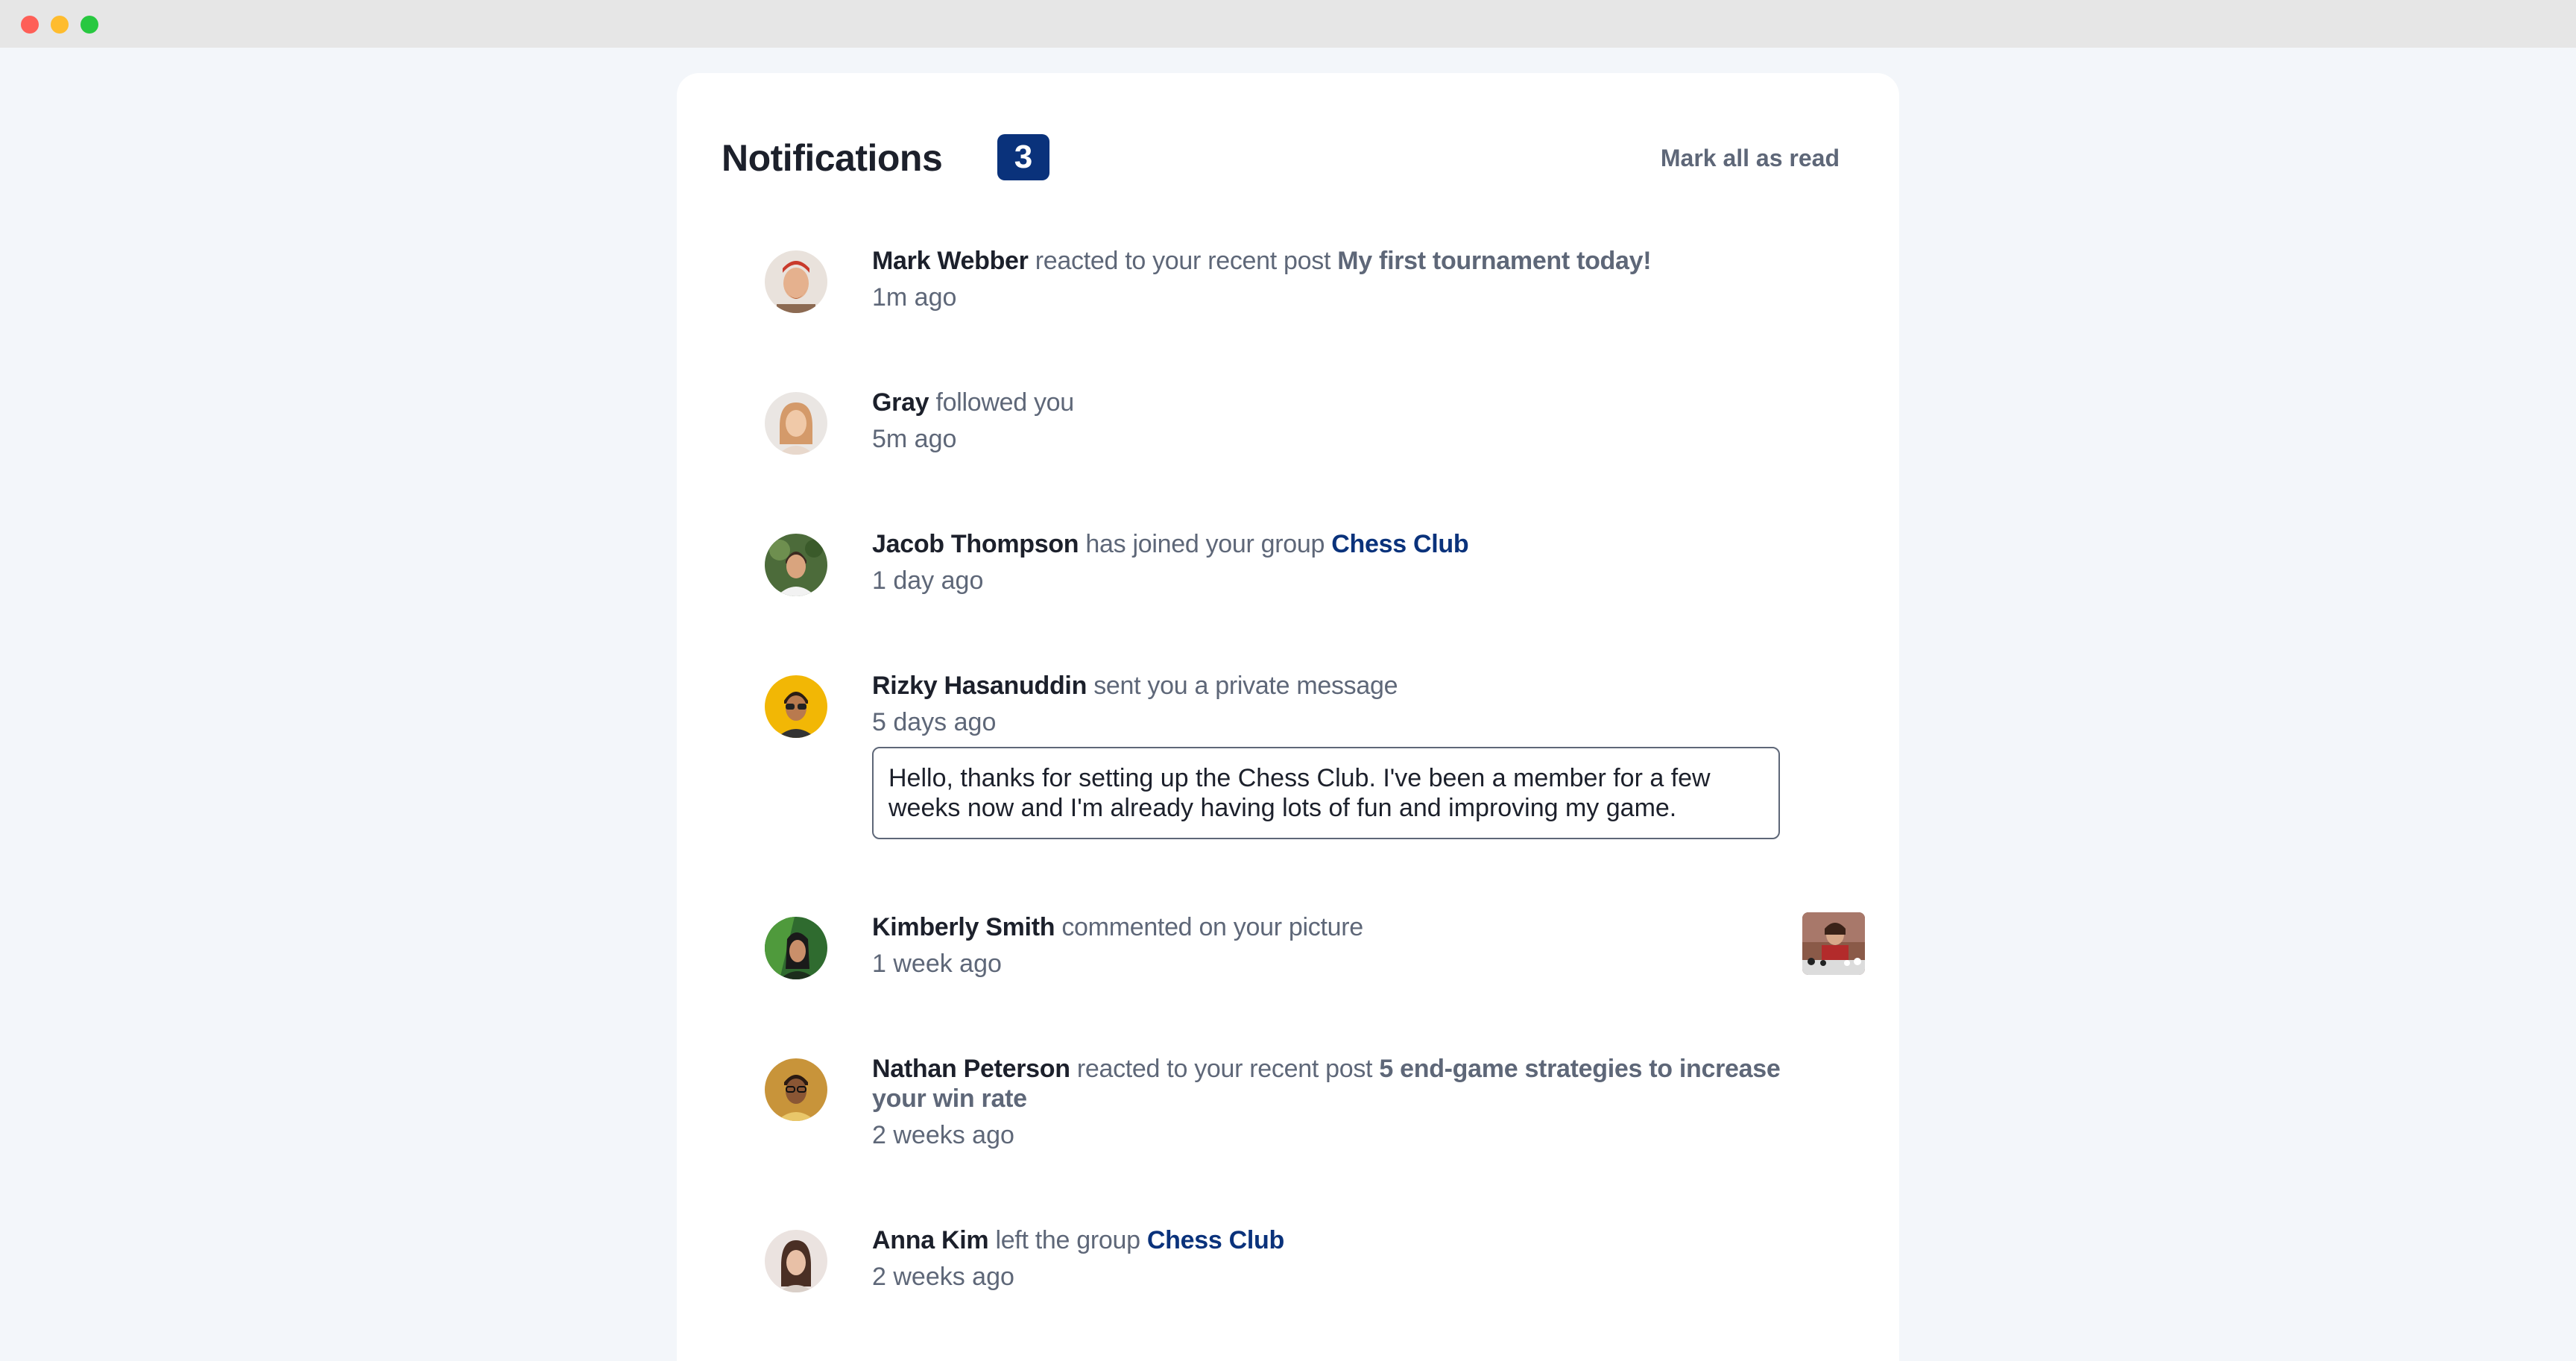 Image resolution: width=2576 pixels, height=1361 pixels. What do you see at coordinates (930, 1240) in the screenshot?
I see `notification-author: Anna Kim` at bounding box center [930, 1240].